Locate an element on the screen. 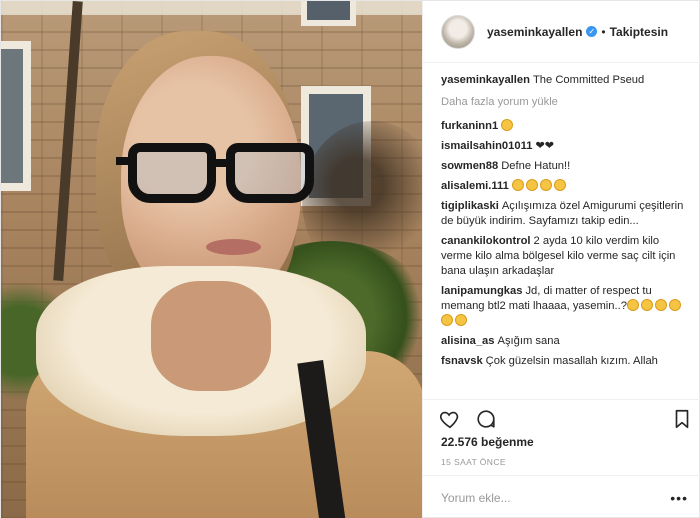  comment-item: ismailsahin01011 ❤❤ is located at coordinates (566, 146).